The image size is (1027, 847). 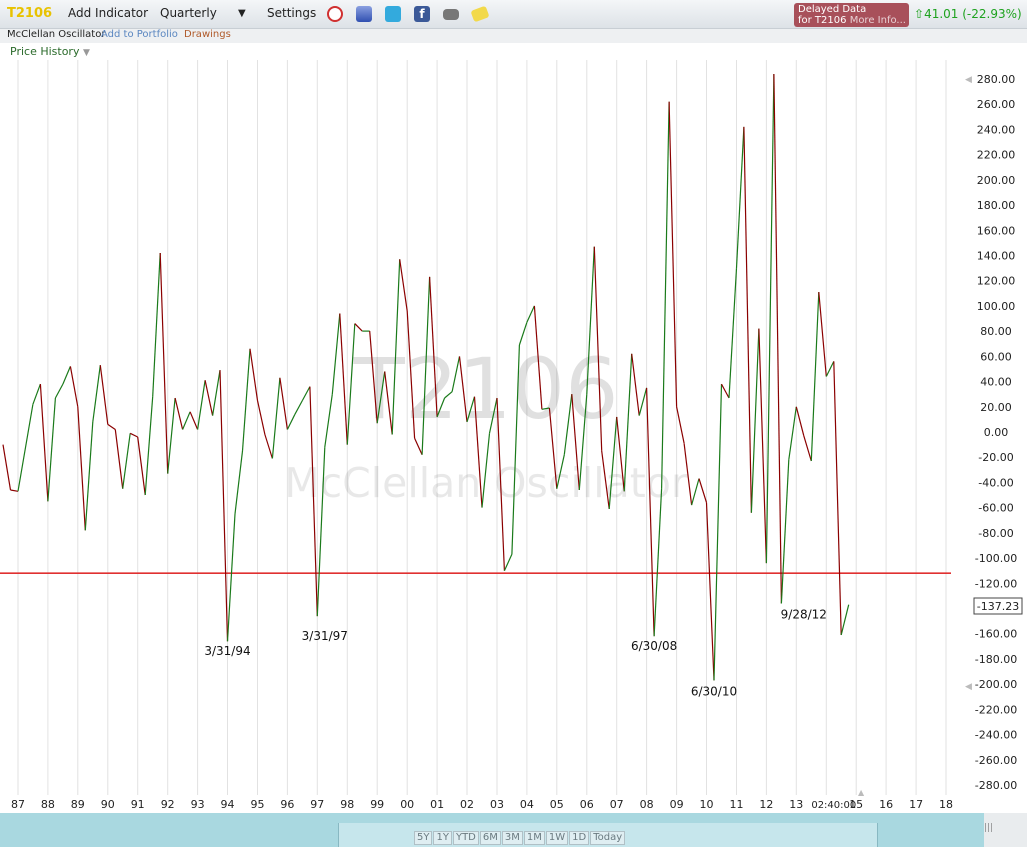 I want to click on scroll-up-arrow-icon: ◀, so click(x=968, y=80).